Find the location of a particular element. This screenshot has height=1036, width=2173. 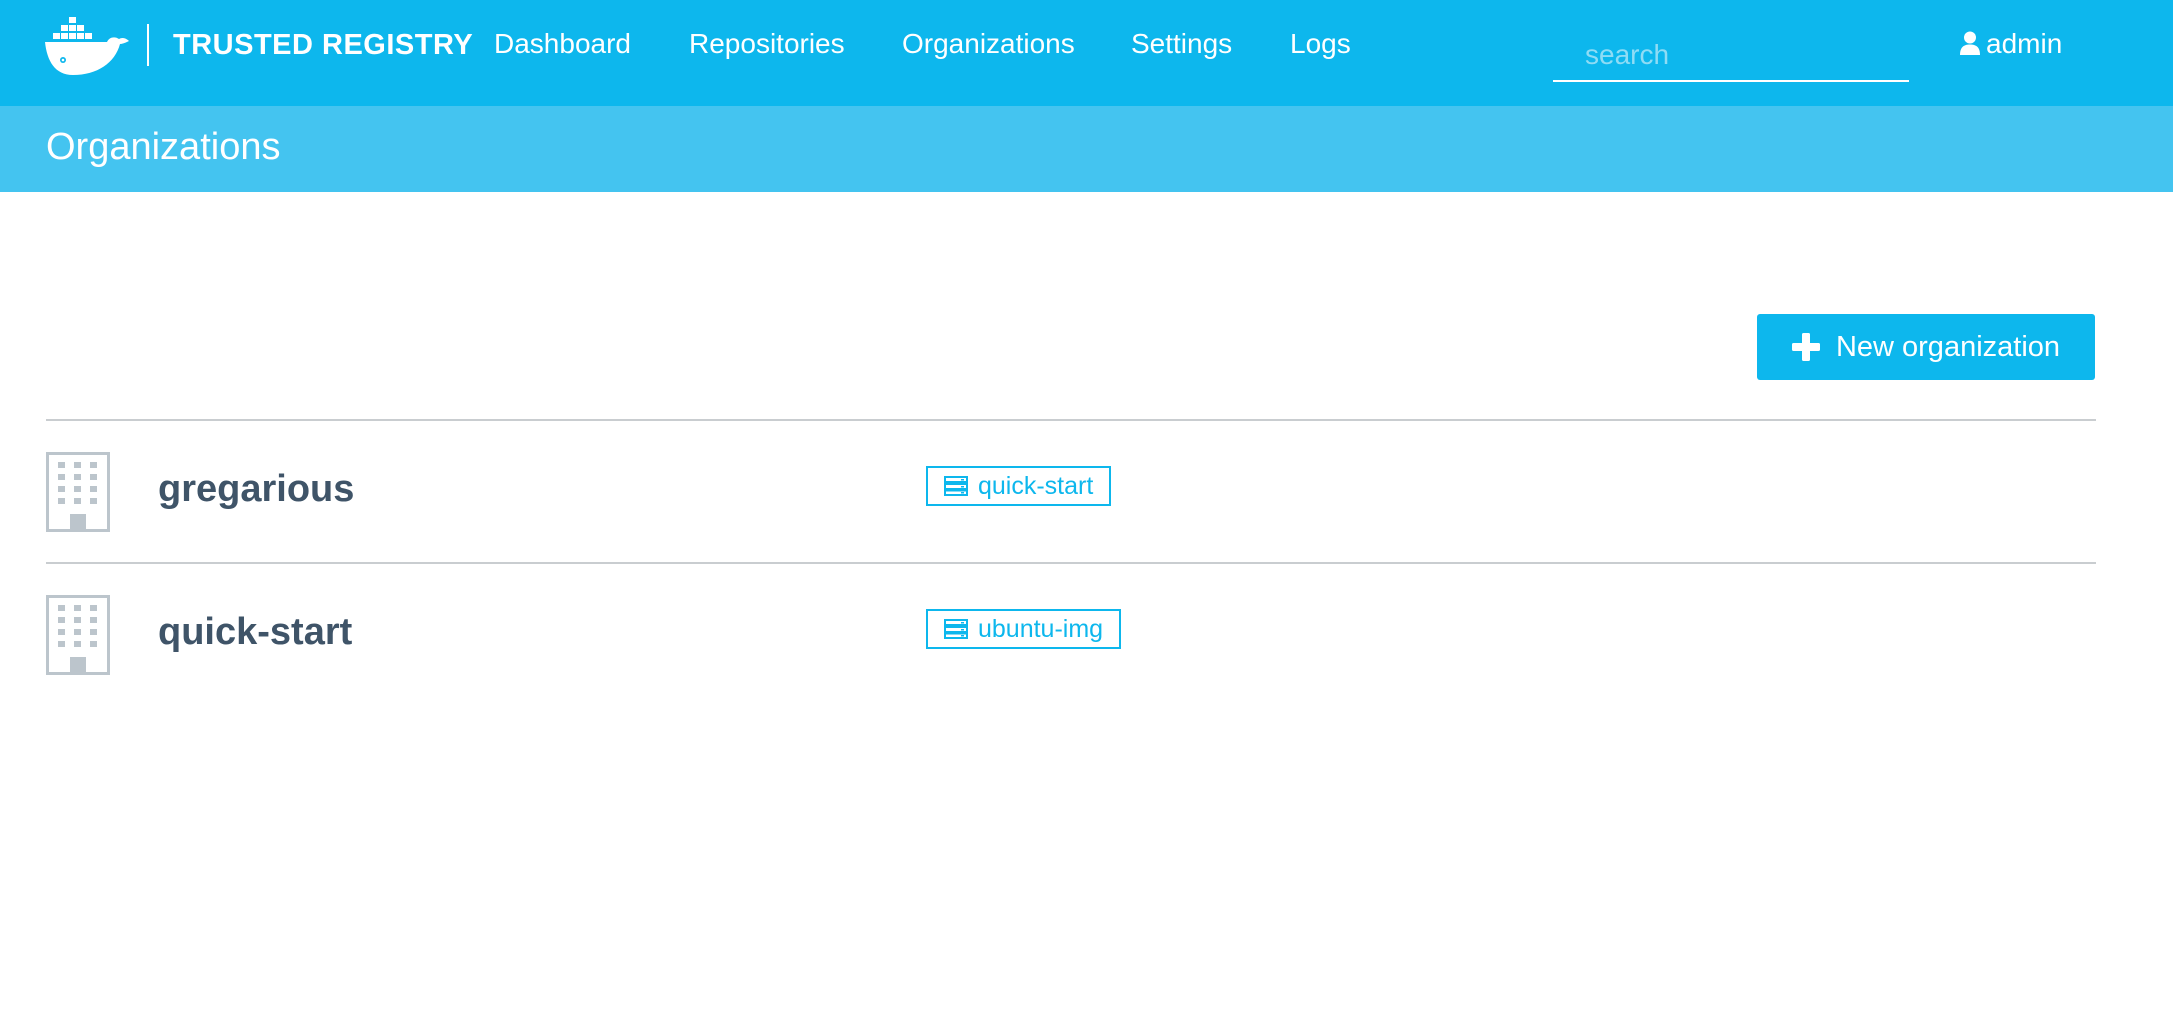

repository-tag-label: quick-start is located at coordinates (1036, 485).